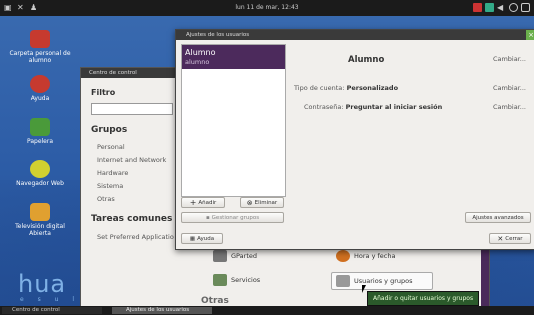 The height and width of the screenshot is (315, 534). What do you see at coordinates (40, 183) in the screenshot?
I see `desktop-icon-label: Navegador Web` at bounding box center [40, 183].